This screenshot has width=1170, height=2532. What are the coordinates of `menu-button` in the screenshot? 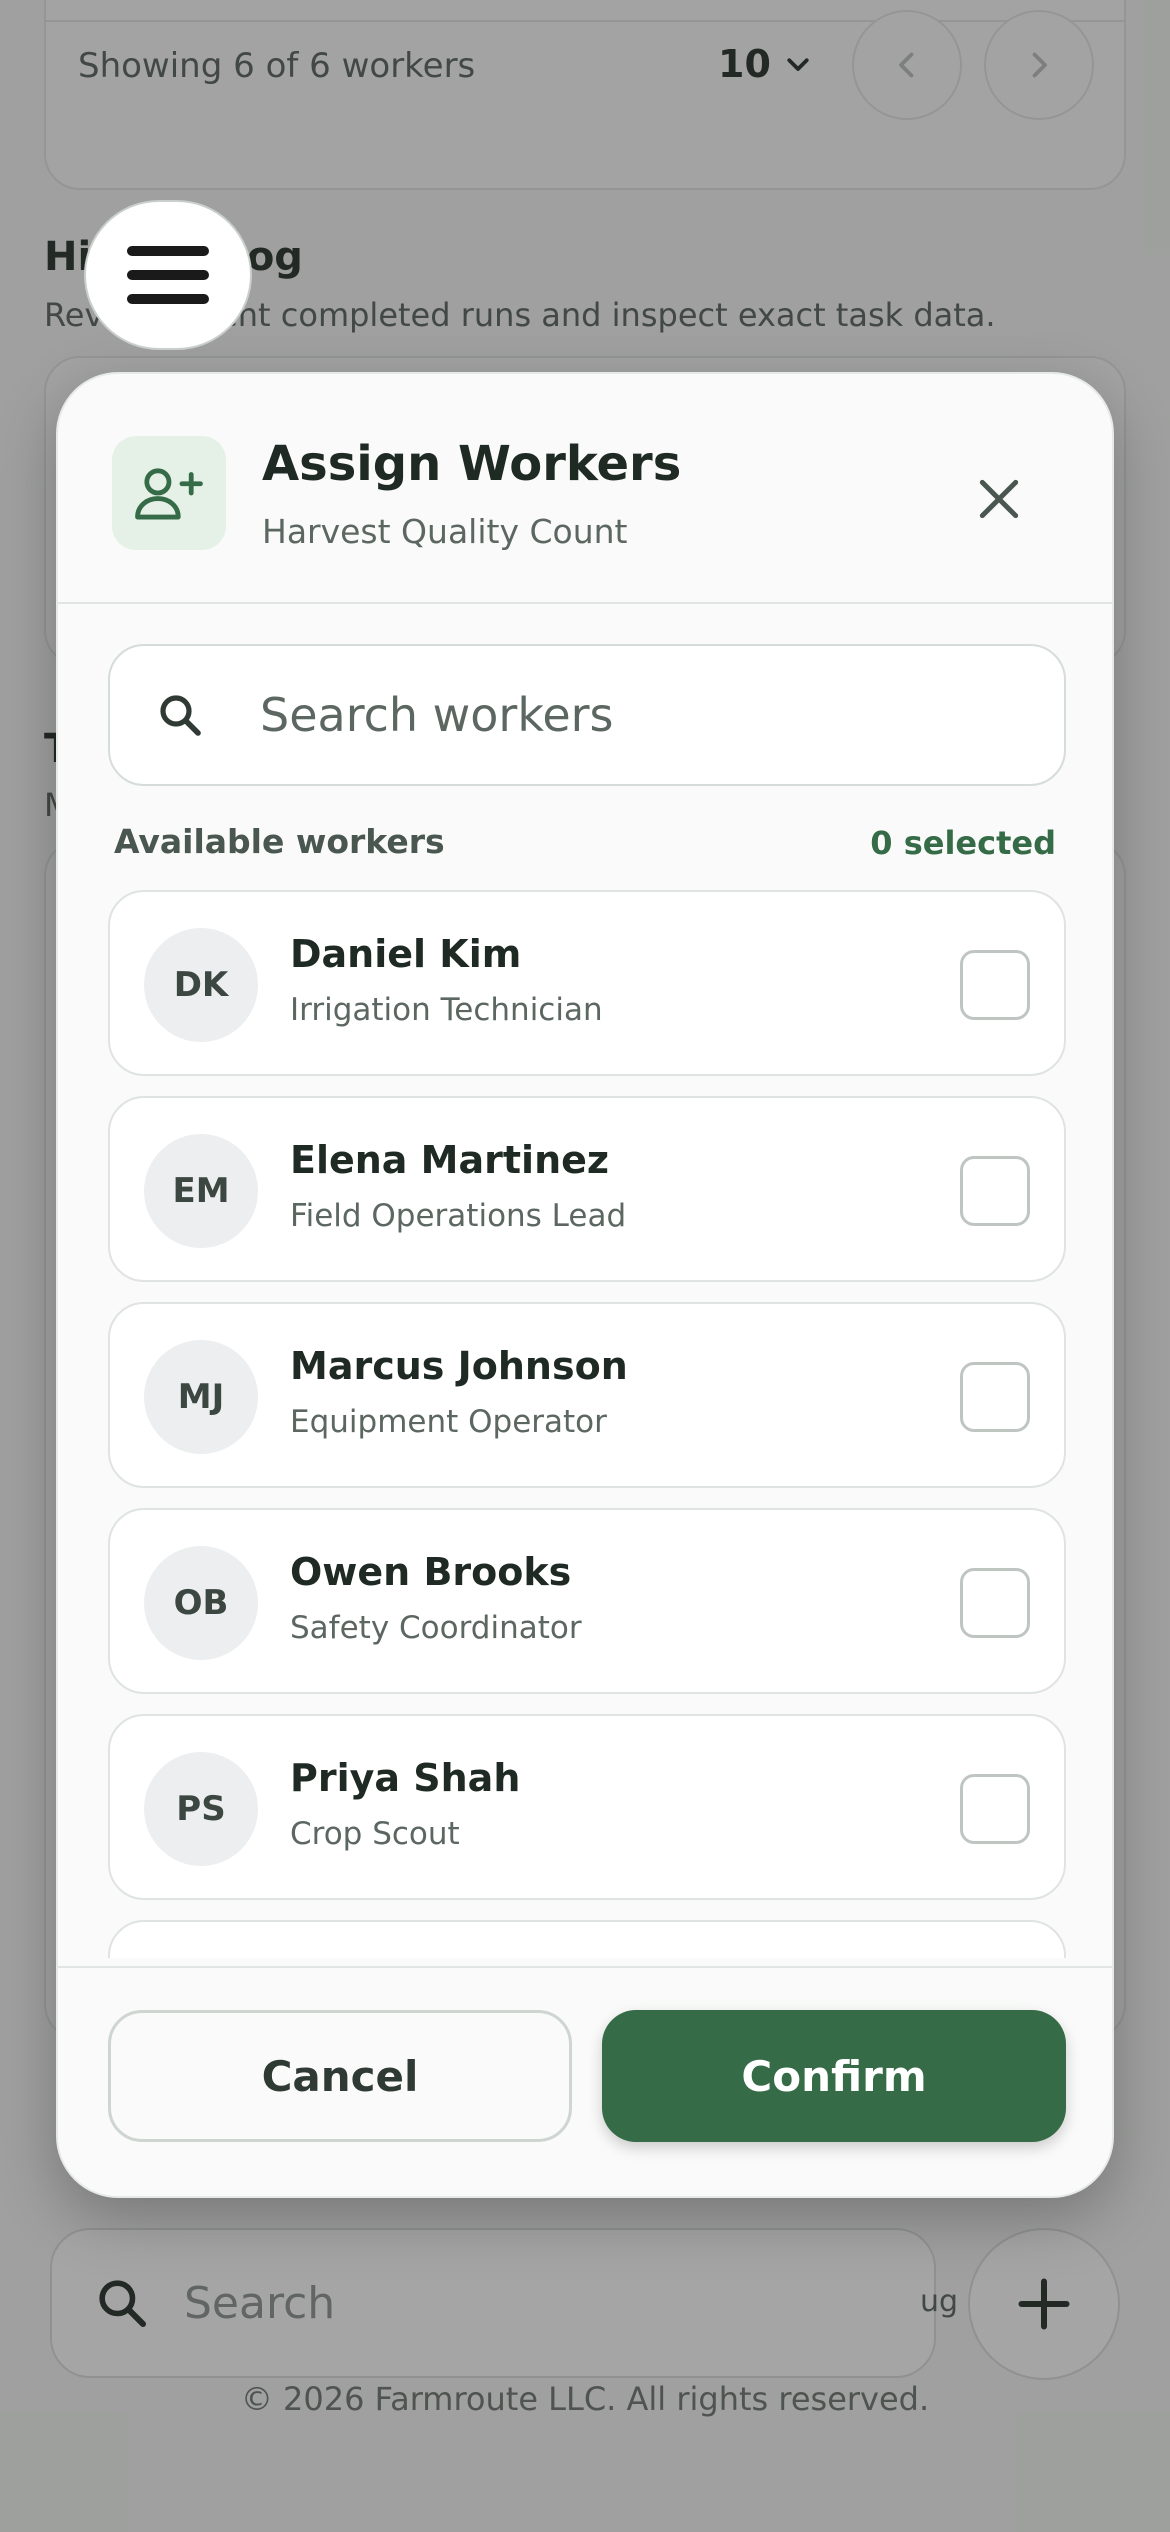 It's located at (168, 275).